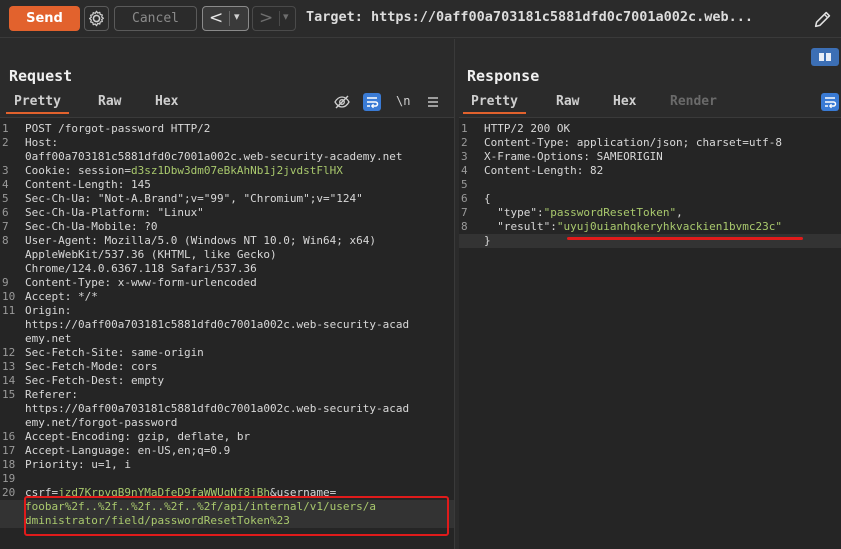 The width and height of the screenshot is (841, 549). I want to click on code-line: 18 Priority: u=1, i, so click(227, 465).